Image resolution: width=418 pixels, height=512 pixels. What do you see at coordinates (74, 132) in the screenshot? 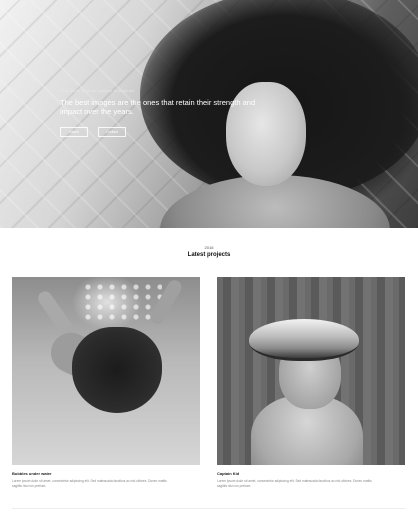
I see `about-button: About` at bounding box center [74, 132].